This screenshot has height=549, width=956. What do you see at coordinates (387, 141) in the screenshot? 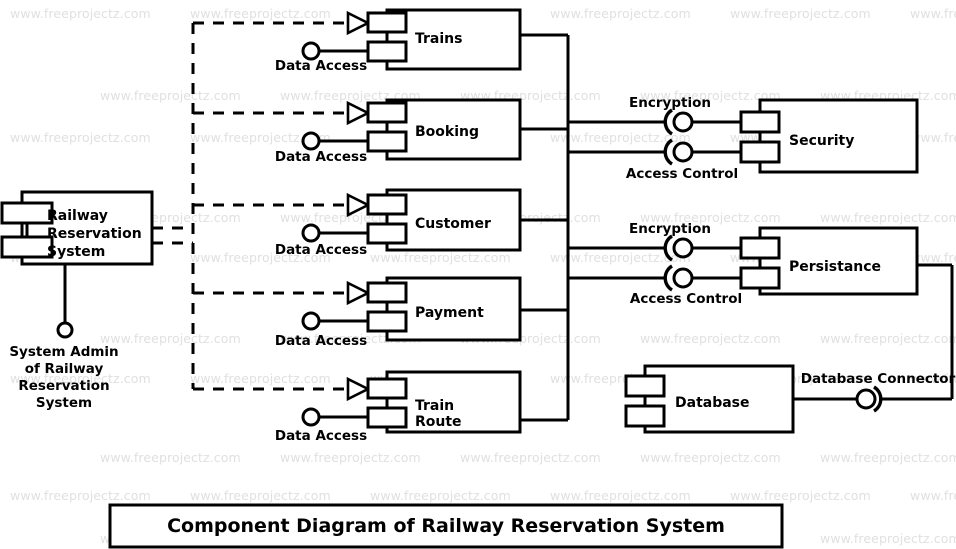
I see `booking-port-required` at bounding box center [387, 141].